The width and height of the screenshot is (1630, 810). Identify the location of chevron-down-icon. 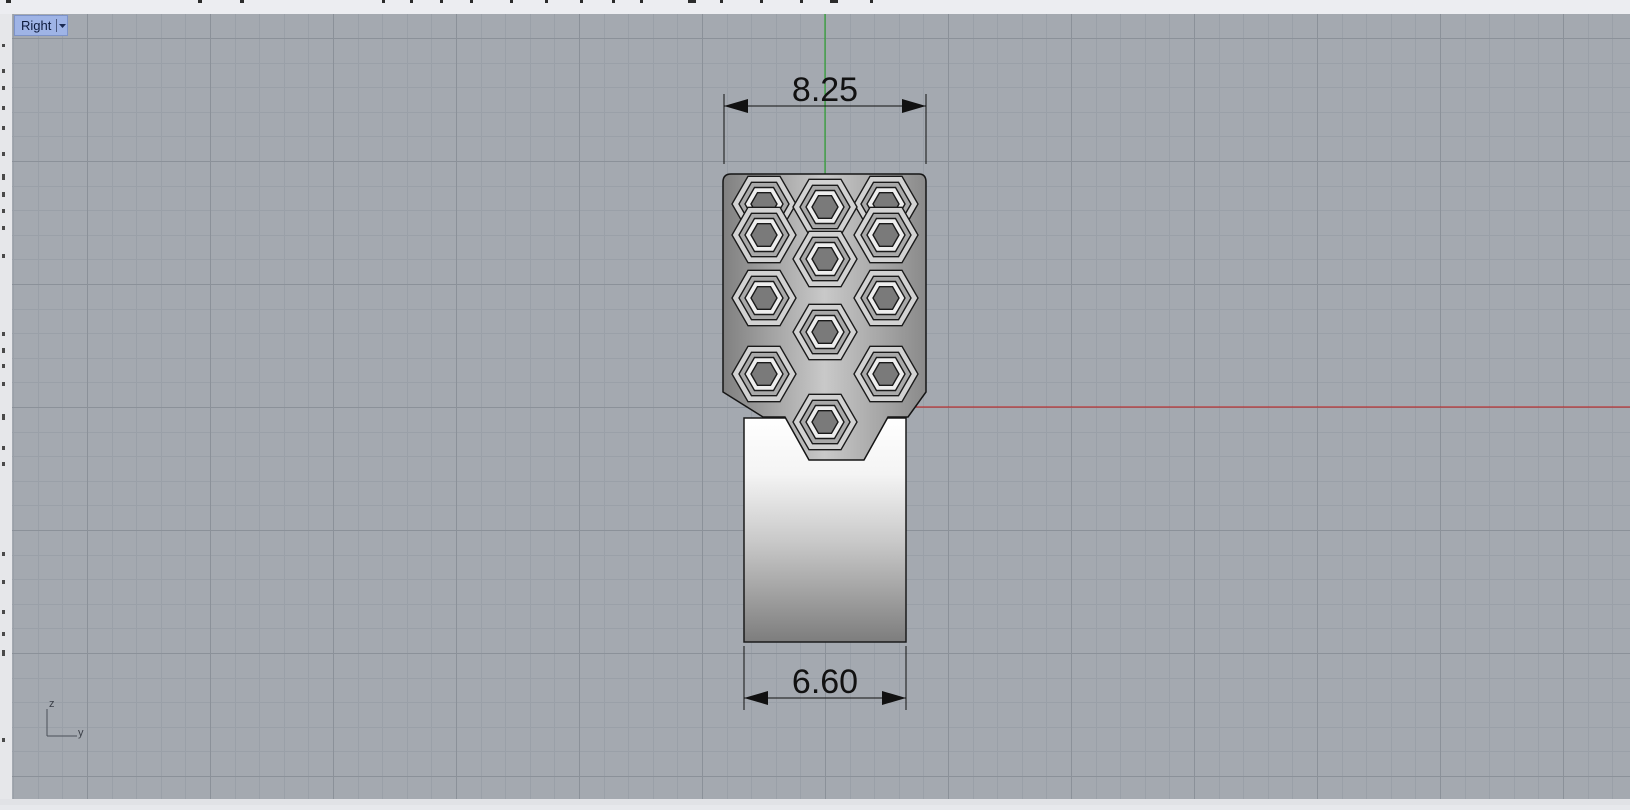
(62, 25).